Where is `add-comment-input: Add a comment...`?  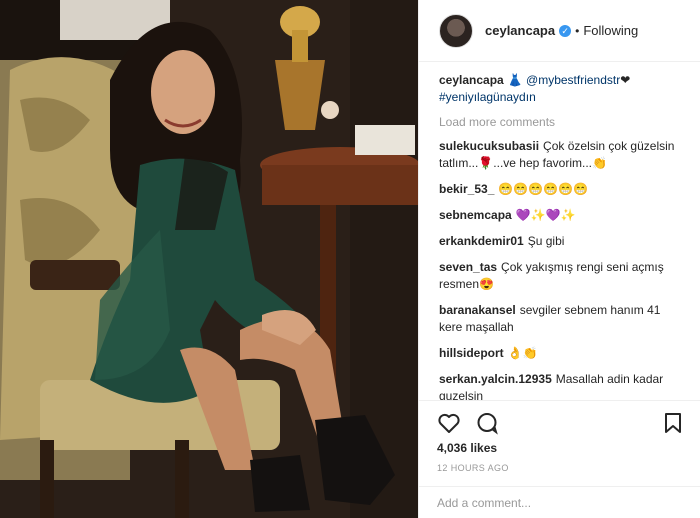 add-comment-input: Add a comment... is located at coordinates (559, 502).